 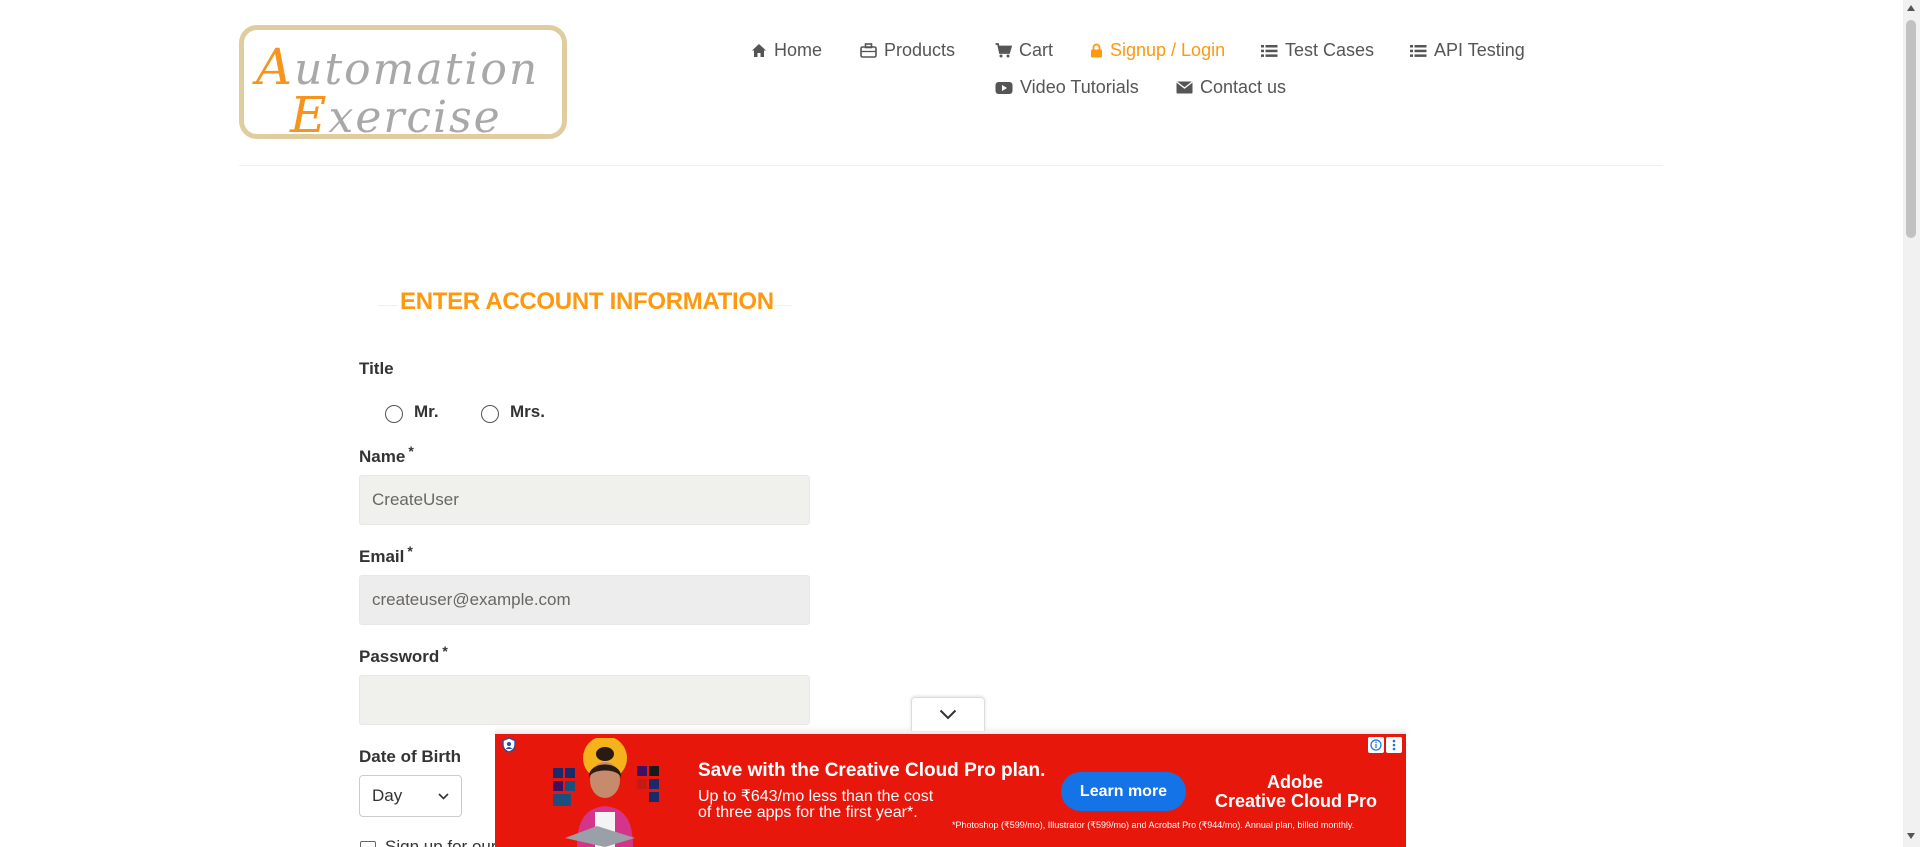 I want to click on title-mrs-radio, so click(x=490, y=414).